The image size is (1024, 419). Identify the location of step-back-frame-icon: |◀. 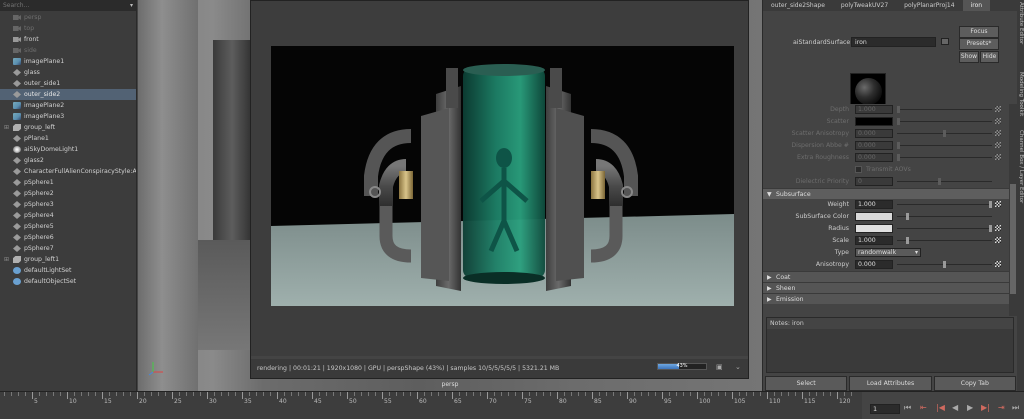
(940, 407).